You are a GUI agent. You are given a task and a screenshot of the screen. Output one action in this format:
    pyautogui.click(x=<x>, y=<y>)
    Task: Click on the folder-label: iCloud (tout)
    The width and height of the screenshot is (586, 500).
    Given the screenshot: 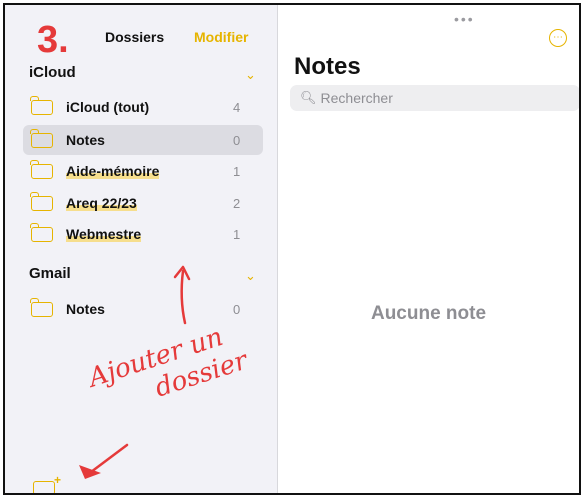 What is the action you would take?
    pyautogui.click(x=108, y=107)
    